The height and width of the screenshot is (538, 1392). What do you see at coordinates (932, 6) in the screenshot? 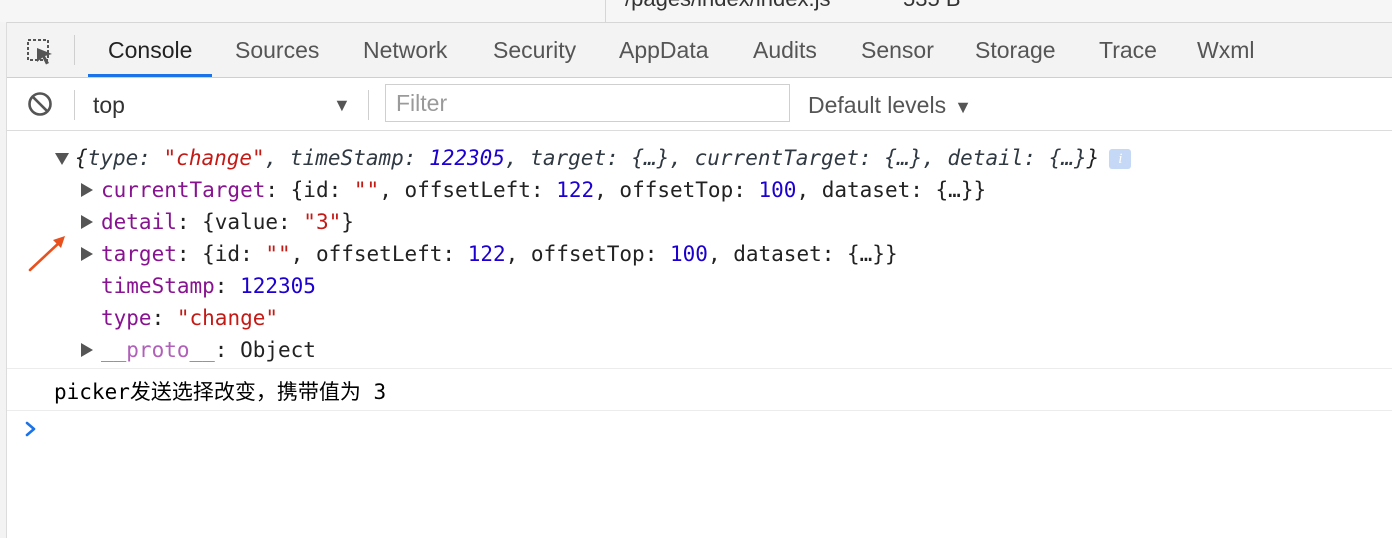
I see `file-size: 535 B` at bounding box center [932, 6].